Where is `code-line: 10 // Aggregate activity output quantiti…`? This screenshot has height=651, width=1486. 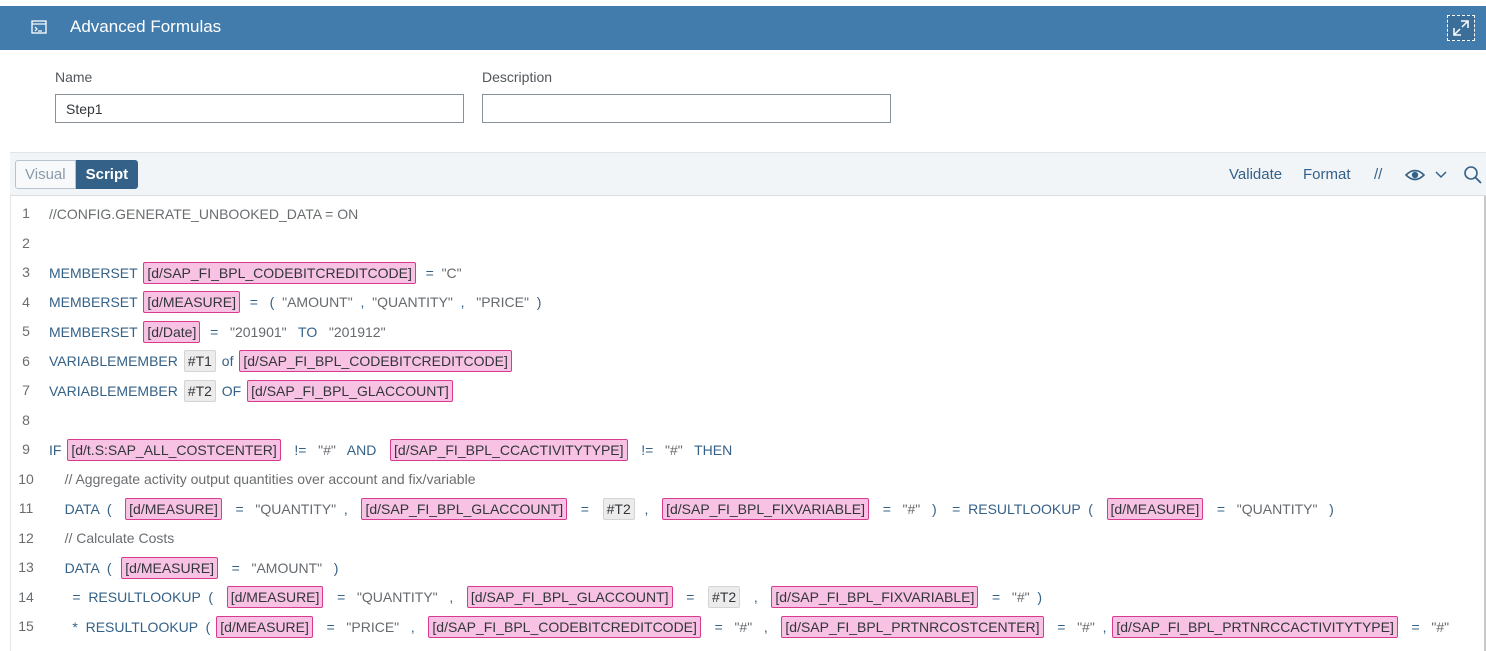
code-line: 10 // Aggregate activity output quantiti… is located at coordinates (748, 479).